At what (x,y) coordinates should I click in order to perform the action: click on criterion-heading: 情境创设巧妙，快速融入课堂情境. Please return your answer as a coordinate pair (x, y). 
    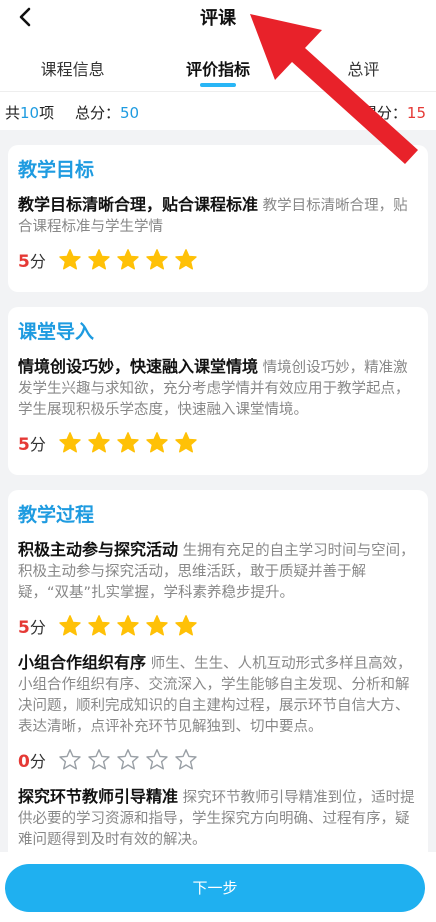
    Looking at the image, I should click on (138, 366).